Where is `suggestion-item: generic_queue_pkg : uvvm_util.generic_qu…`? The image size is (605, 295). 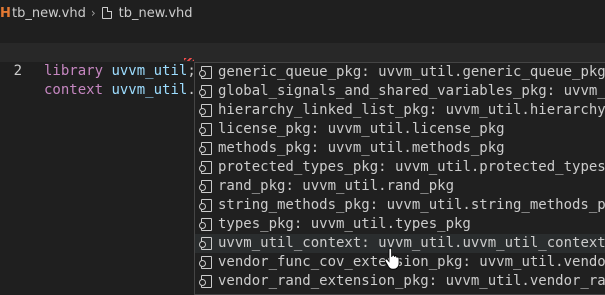
suggestion-item: generic_queue_pkg : uvvm_util.generic_qu… is located at coordinates (400, 72).